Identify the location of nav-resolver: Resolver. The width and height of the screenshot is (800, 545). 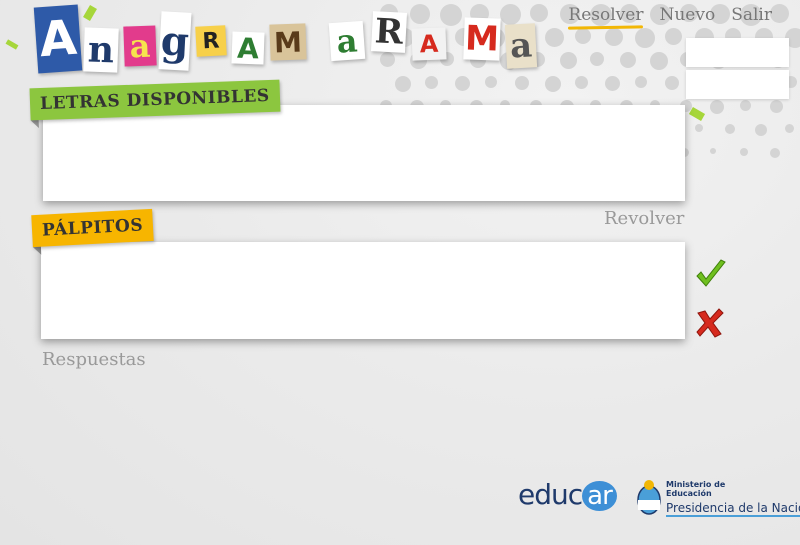
(605, 15).